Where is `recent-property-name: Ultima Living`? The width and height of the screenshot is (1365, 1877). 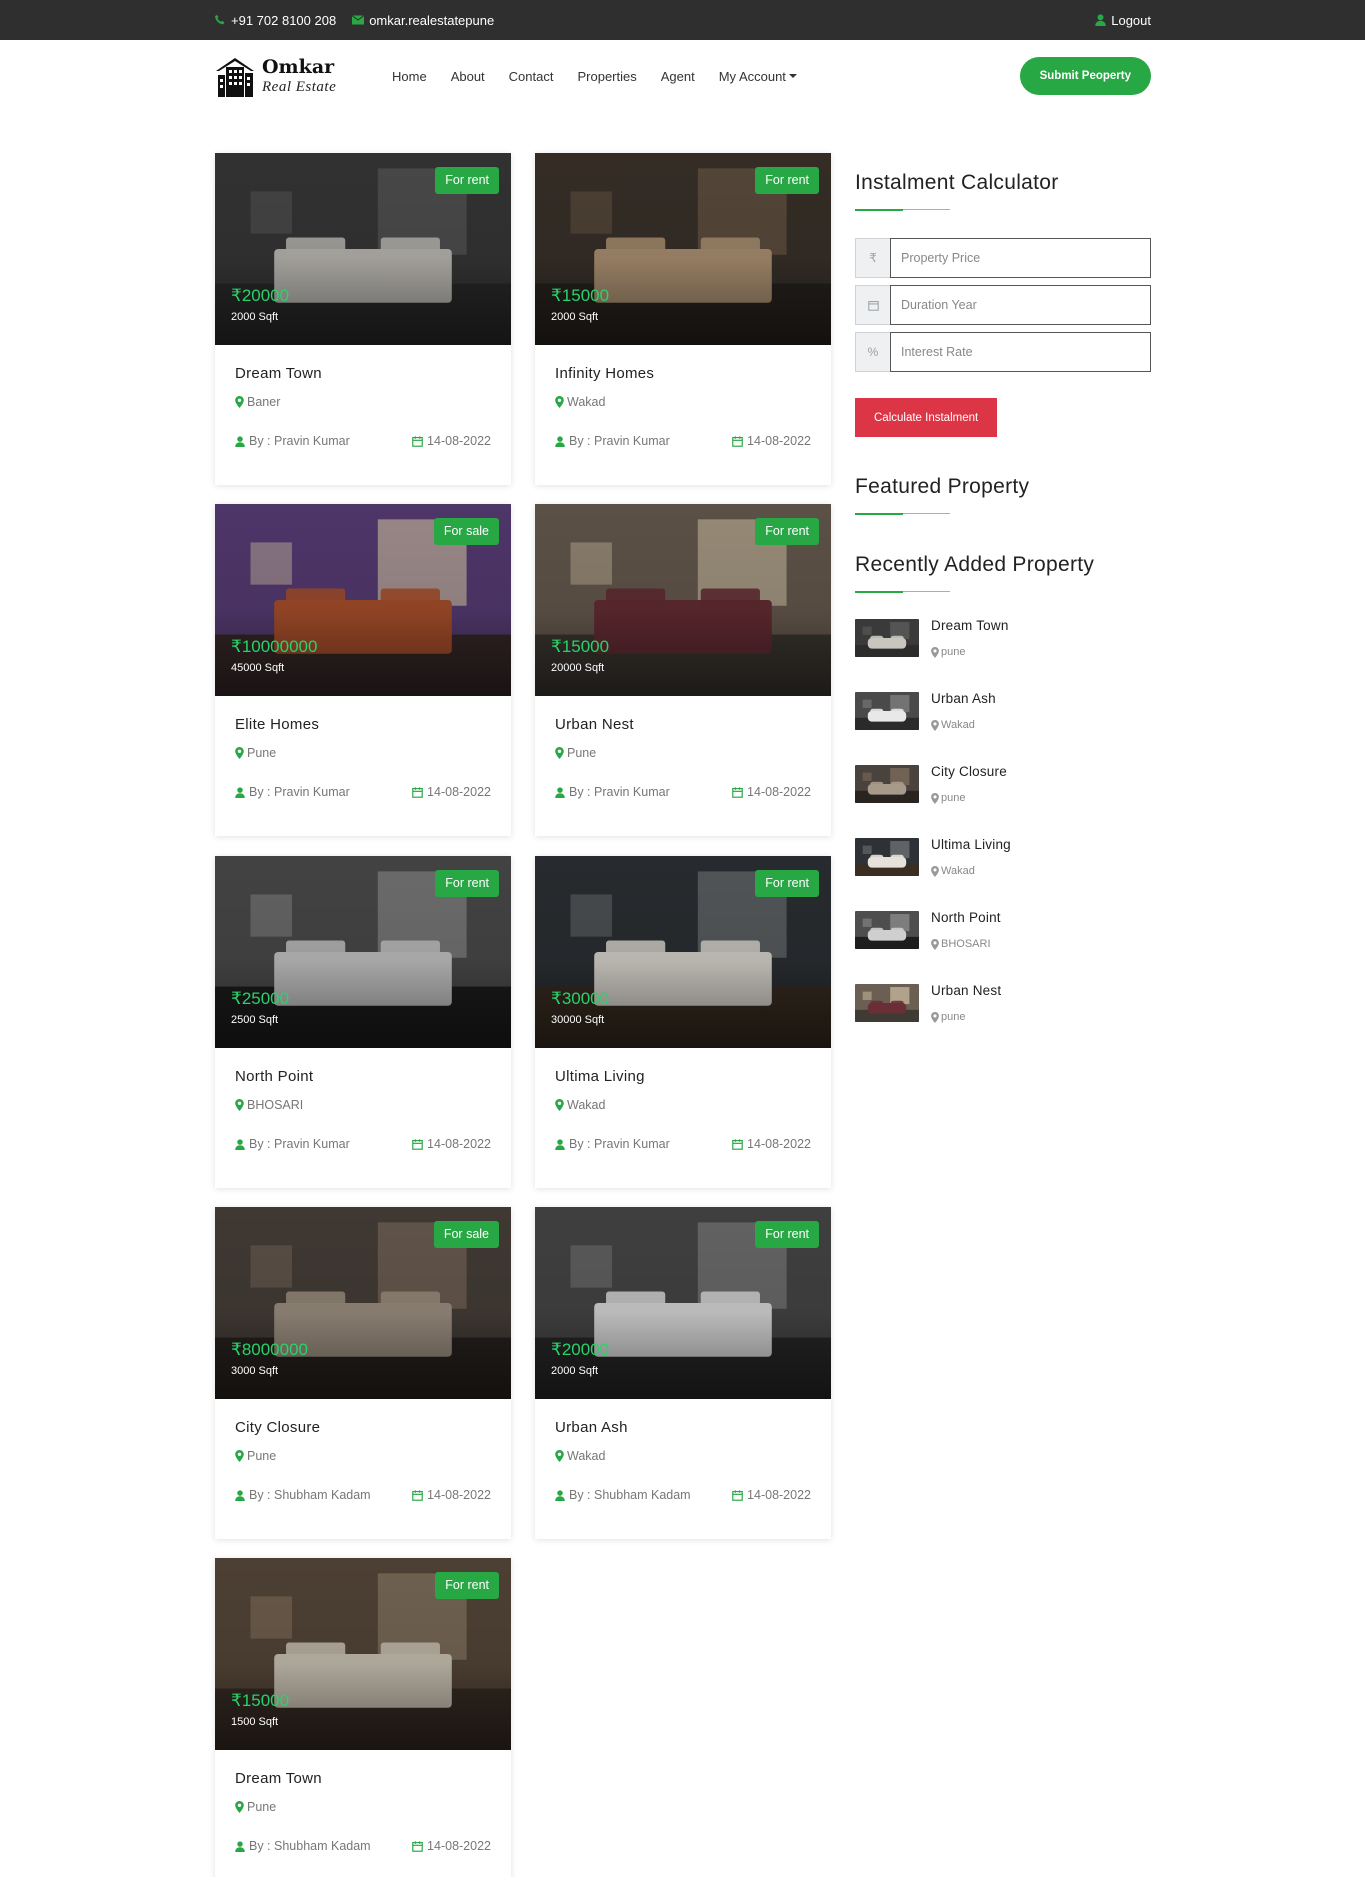 recent-property-name: Ultima Living is located at coordinates (971, 844).